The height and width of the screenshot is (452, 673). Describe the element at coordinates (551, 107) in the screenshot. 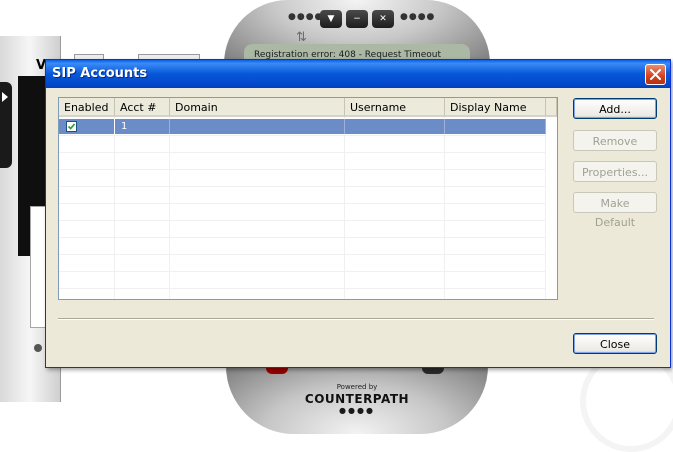

I see `column-header-filler` at that location.